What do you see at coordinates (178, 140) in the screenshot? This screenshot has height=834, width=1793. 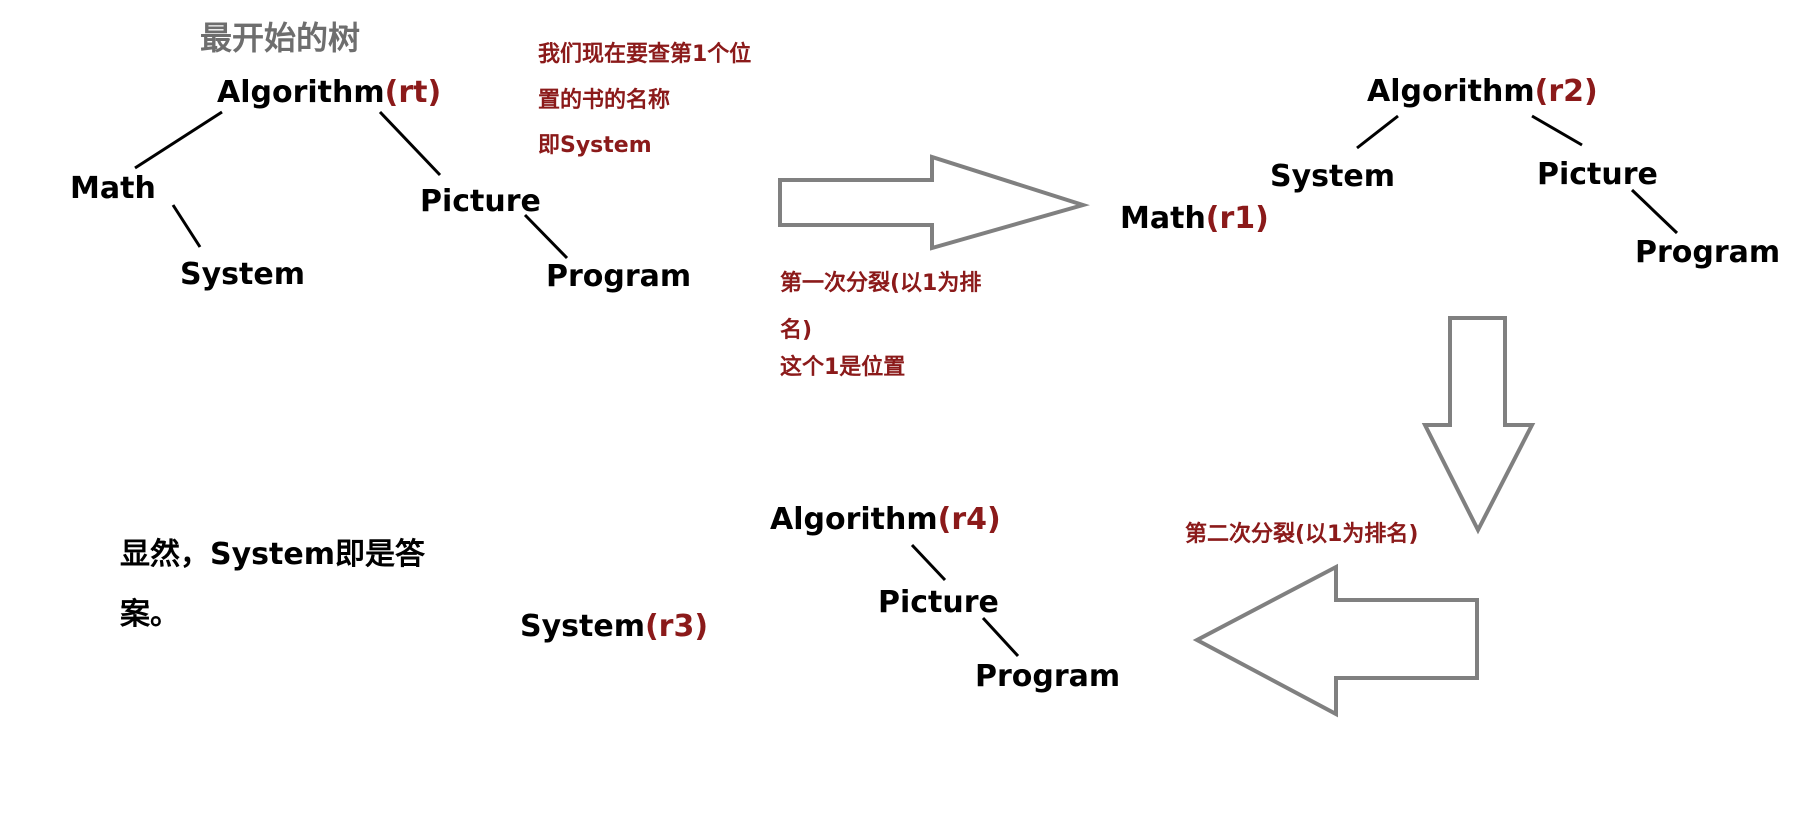 I see `edge-algorithm-math` at bounding box center [178, 140].